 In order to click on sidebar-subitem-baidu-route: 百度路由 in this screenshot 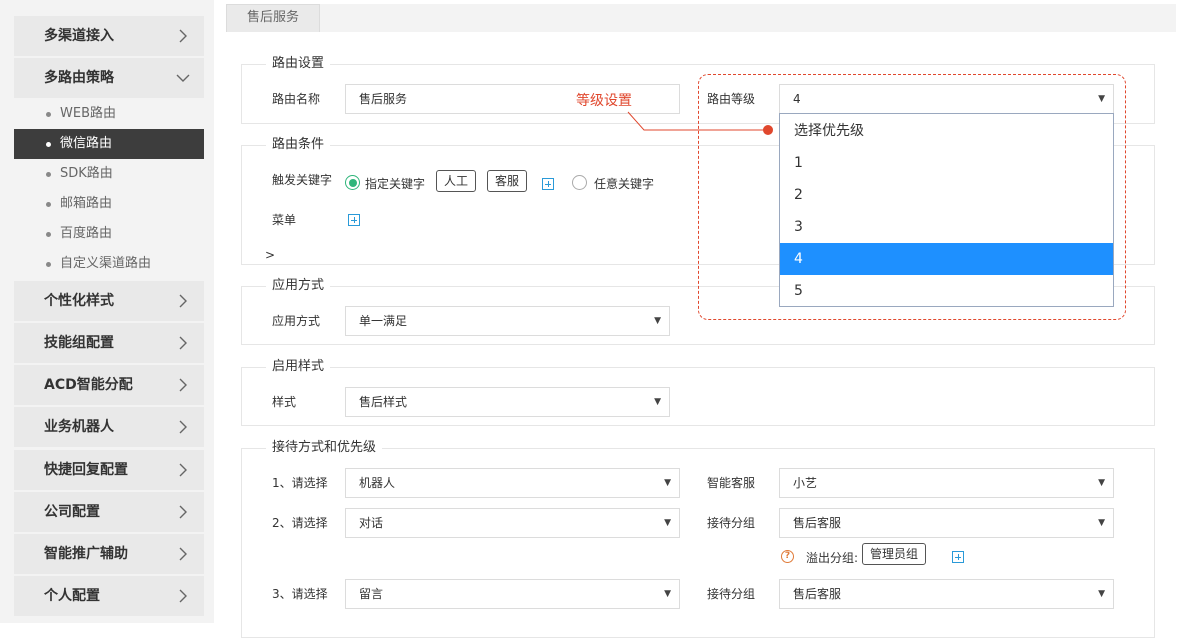, I will do `click(109, 234)`.